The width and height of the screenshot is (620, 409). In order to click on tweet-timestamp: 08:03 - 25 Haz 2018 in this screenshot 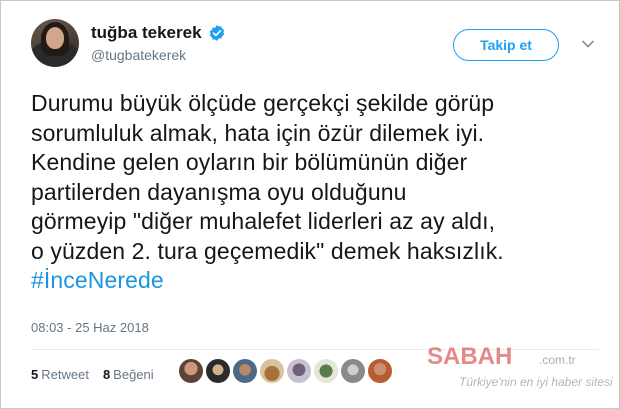, I will do `click(90, 327)`.